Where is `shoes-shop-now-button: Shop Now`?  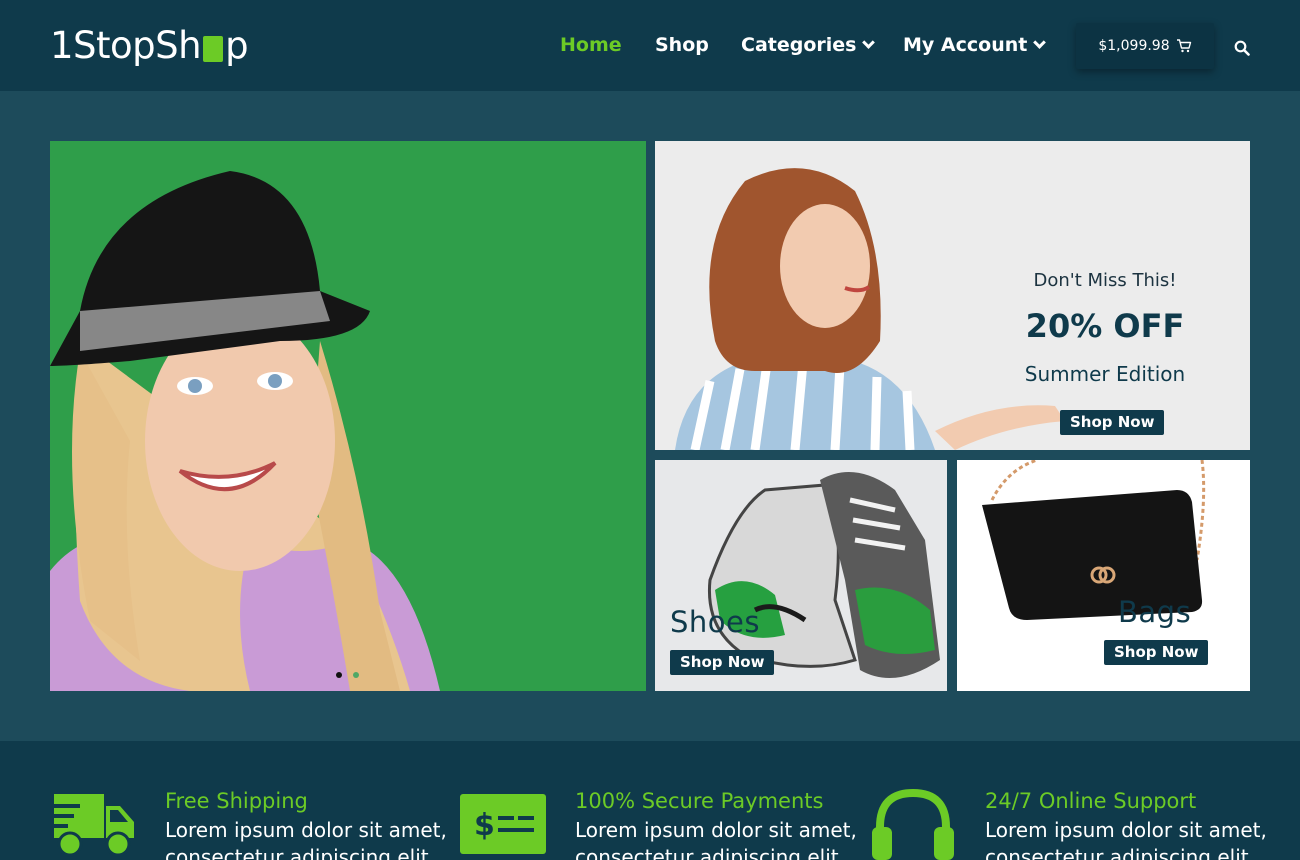 shoes-shop-now-button: Shop Now is located at coordinates (722, 662).